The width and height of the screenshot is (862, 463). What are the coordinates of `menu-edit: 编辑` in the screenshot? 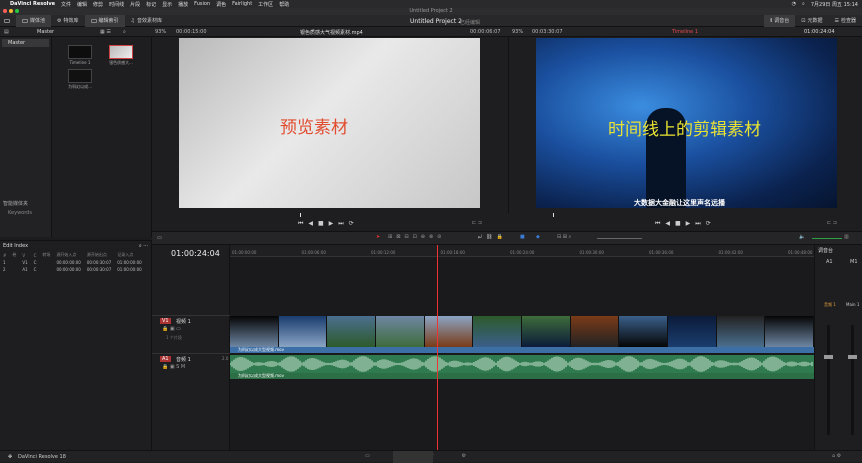 It's located at (82, 4).